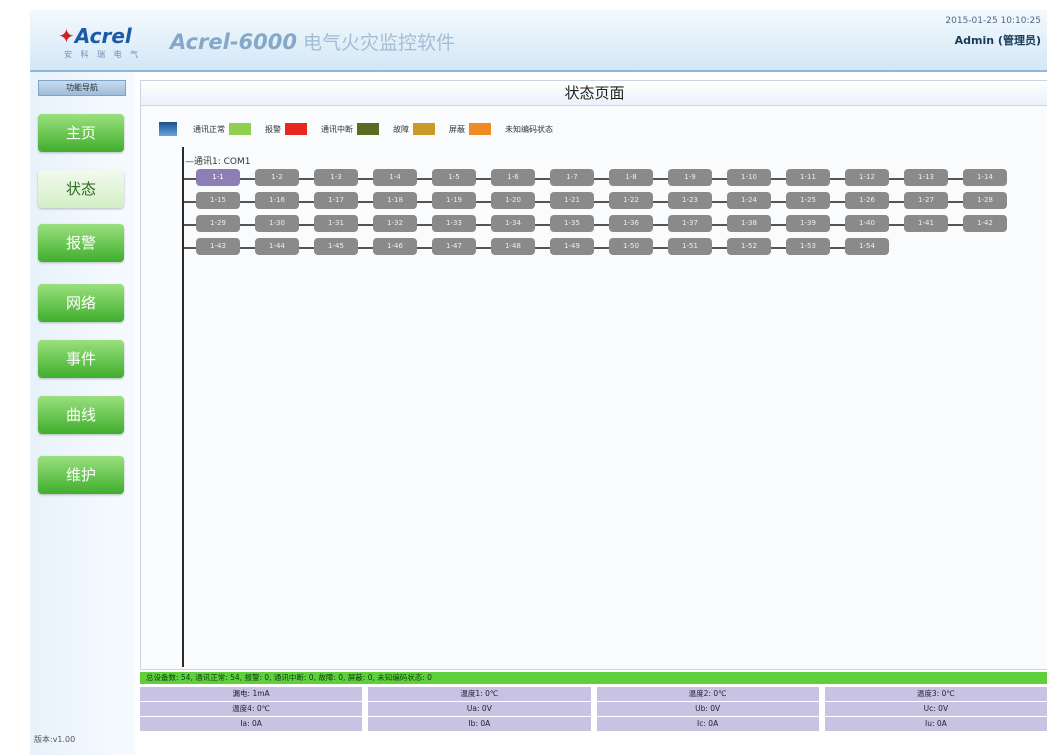 The width and height of the screenshot is (1047, 755). I want to click on measurement-cell: Ua: 0V, so click(479, 709).